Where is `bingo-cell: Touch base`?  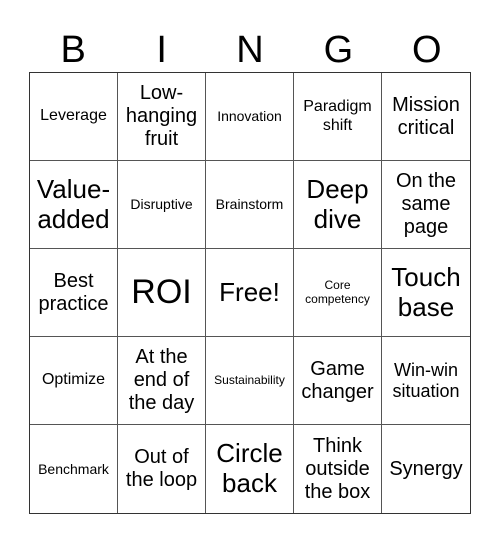
bingo-cell: Touch base is located at coordinates (426, 293).